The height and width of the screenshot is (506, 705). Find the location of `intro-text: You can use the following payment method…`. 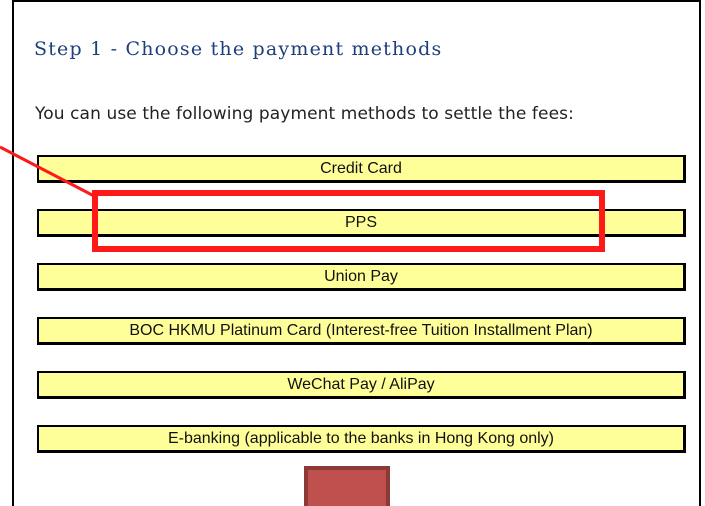

intro-text: You can use the following payment method… is located at coordinates (304, 114).